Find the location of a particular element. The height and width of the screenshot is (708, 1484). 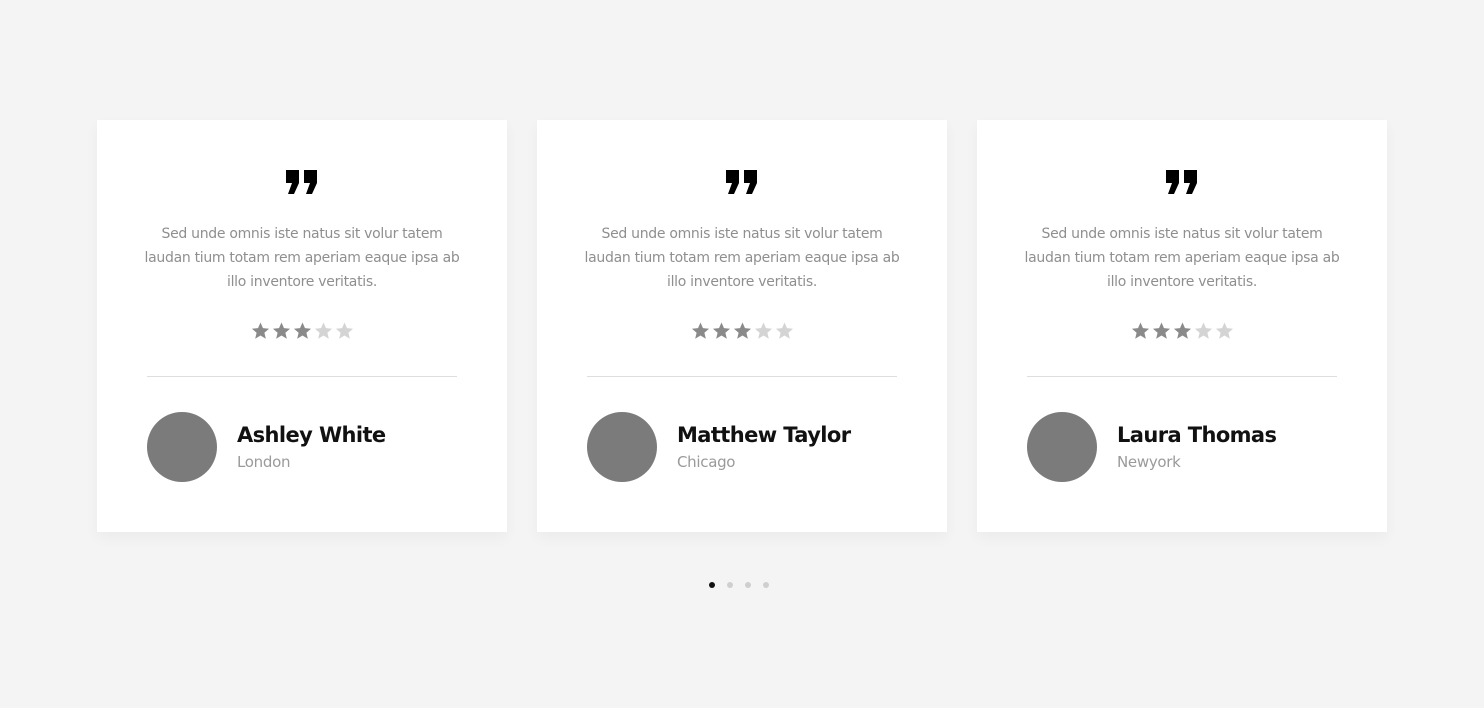

slider-pagination is located at coordinates (739, 585).